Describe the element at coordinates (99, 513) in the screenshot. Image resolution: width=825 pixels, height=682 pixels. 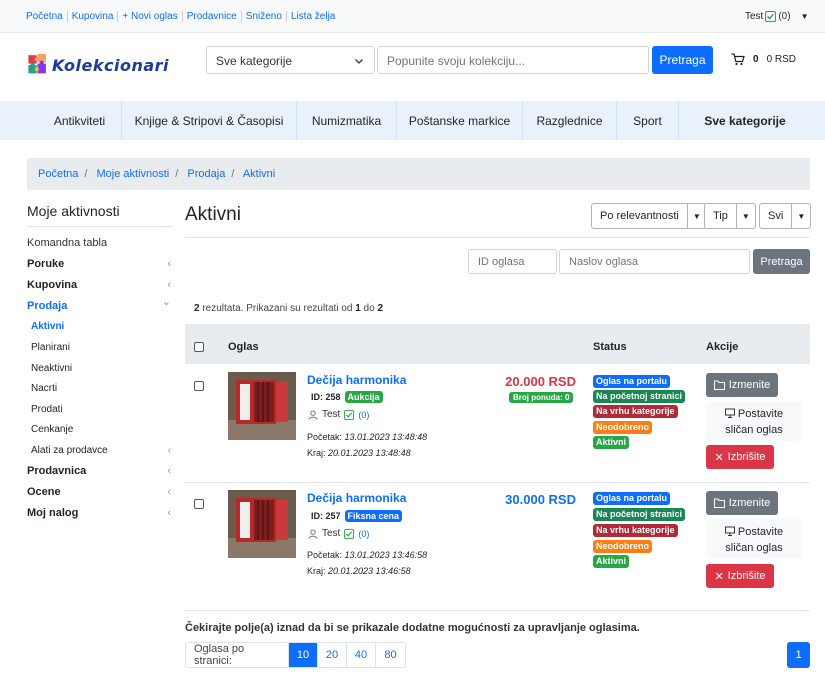
I see `sidebar-item-moj-nalog: Moj nalog ‹` at that location.